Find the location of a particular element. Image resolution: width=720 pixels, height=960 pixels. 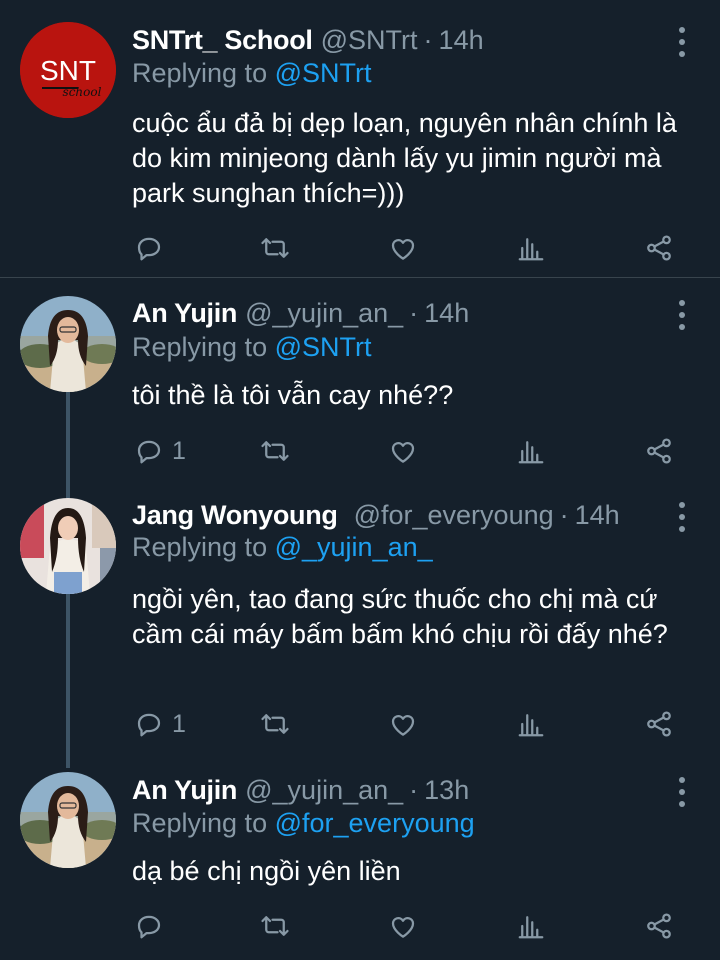

timestamp: 13h is located at coordinates (446, 790).